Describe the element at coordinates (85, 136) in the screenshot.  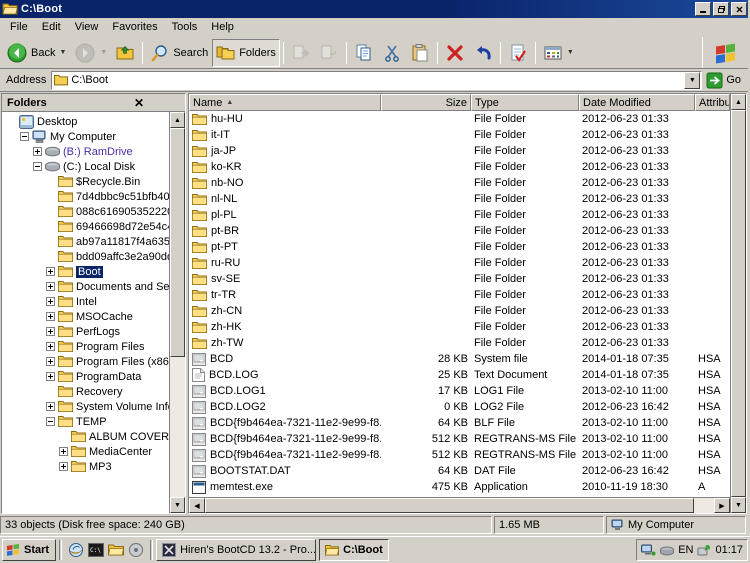
I see `tree-node: My Computer` at that location.